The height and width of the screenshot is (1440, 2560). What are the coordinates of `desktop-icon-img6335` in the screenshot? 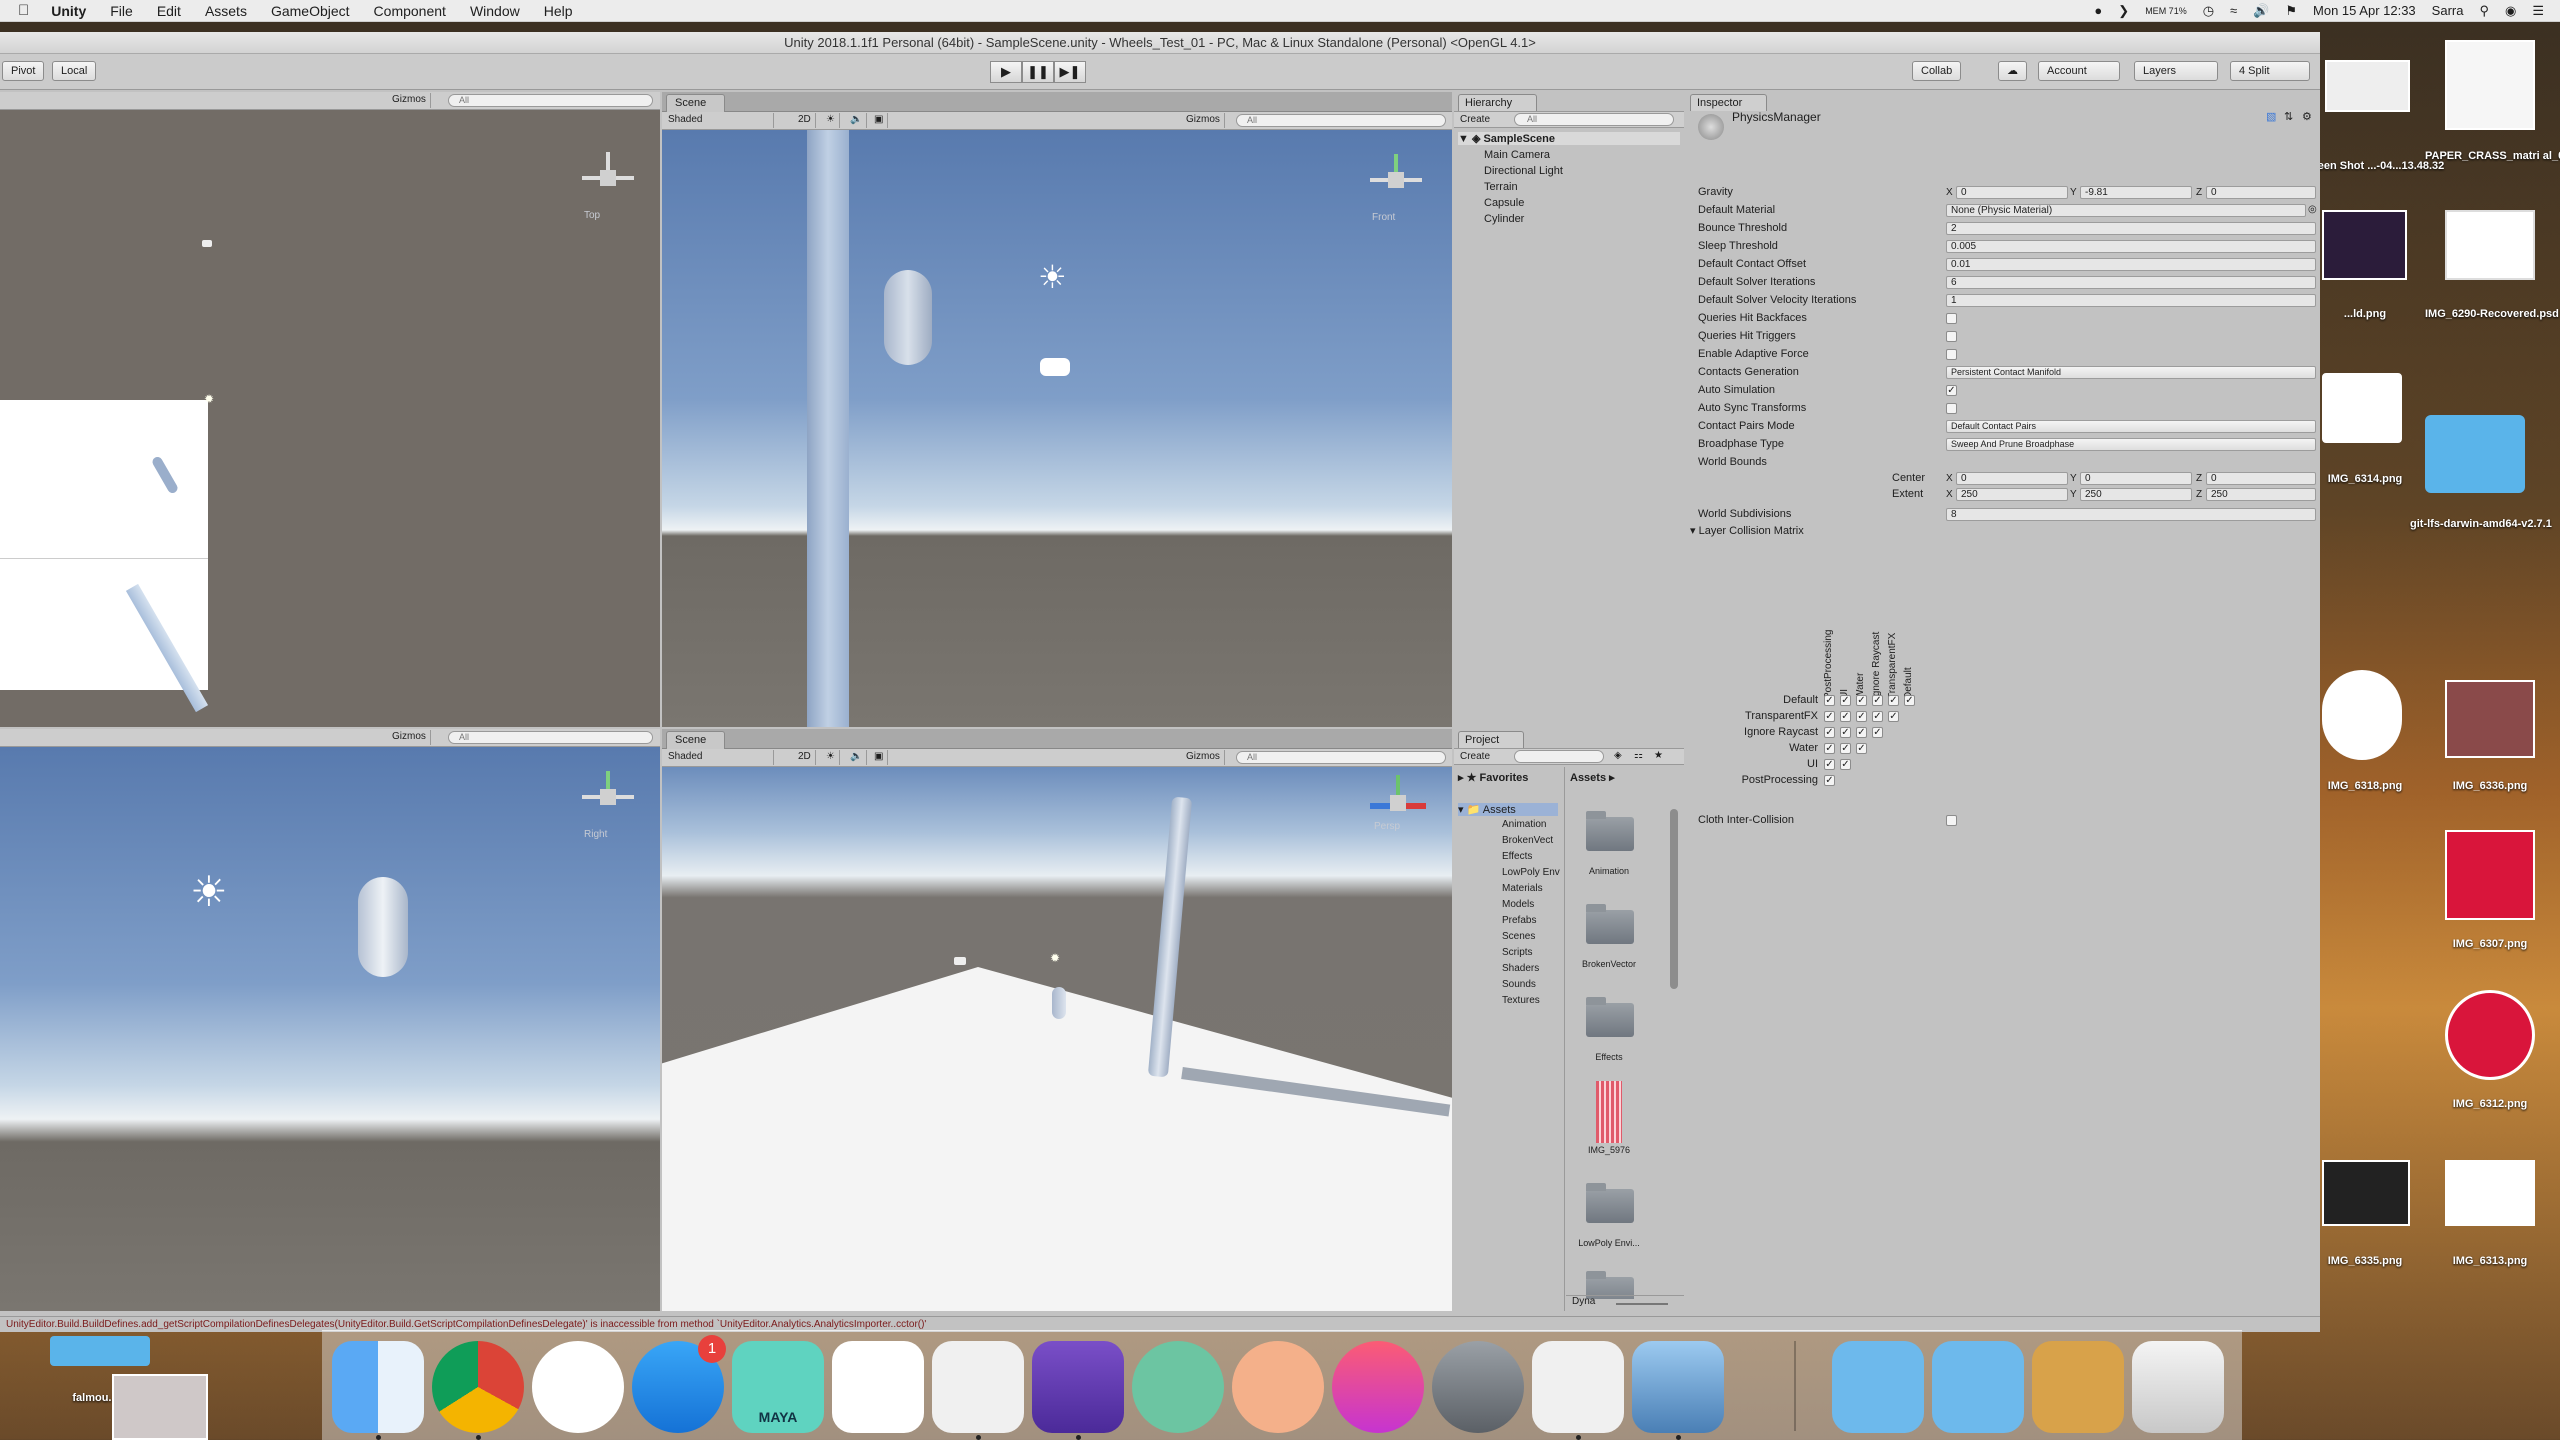 It's located at (2366, 1193).